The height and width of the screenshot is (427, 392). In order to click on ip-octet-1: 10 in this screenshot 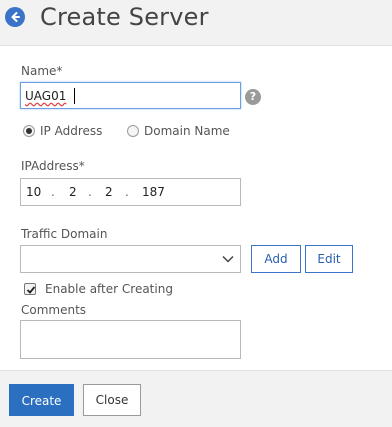, I will do `click(33, 192)`.